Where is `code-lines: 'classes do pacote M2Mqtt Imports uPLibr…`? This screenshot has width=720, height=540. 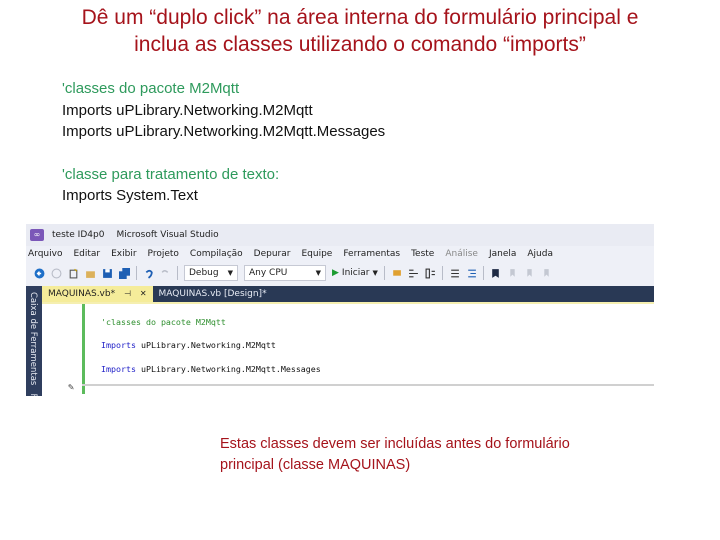 code-lines: 'classes do pacote M2Mqtt Imports uPLibr… is located at coordinates (211, 350).